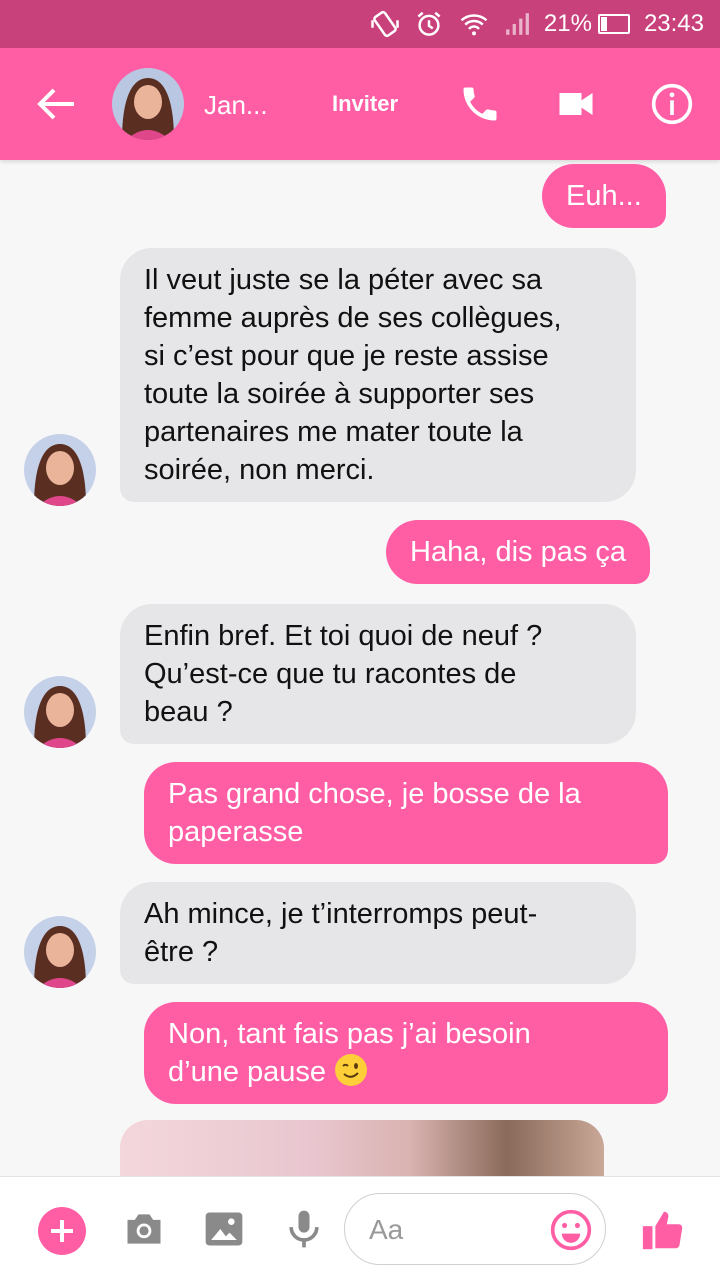  Describe the element at coordinates (613, 24) in the screenshot. I see `battery-icon` at that location.